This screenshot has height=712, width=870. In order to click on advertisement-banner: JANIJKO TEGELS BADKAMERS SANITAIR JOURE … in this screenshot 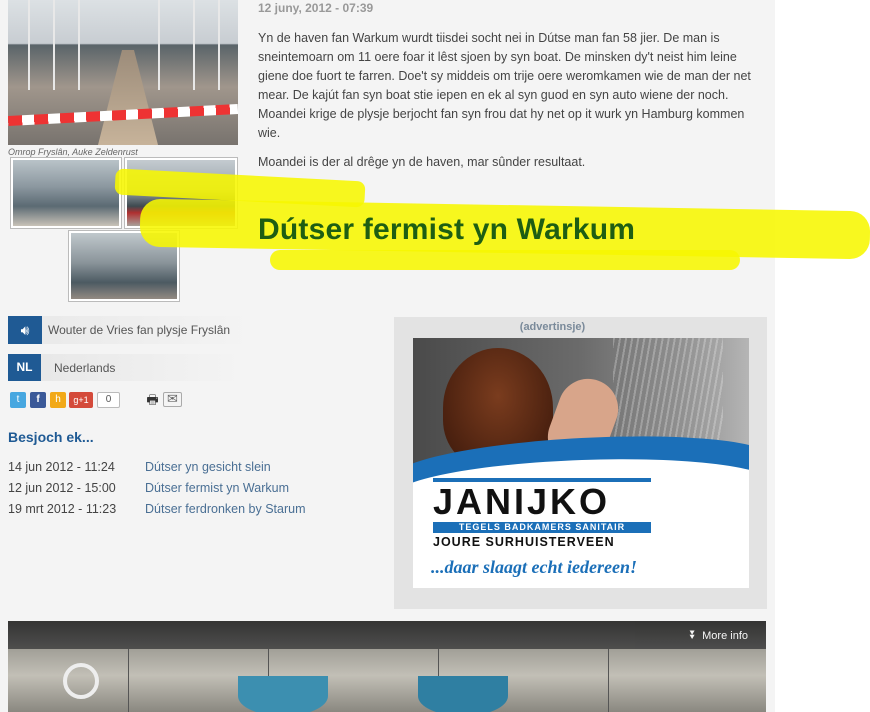, I will do `click(581, 463)`.